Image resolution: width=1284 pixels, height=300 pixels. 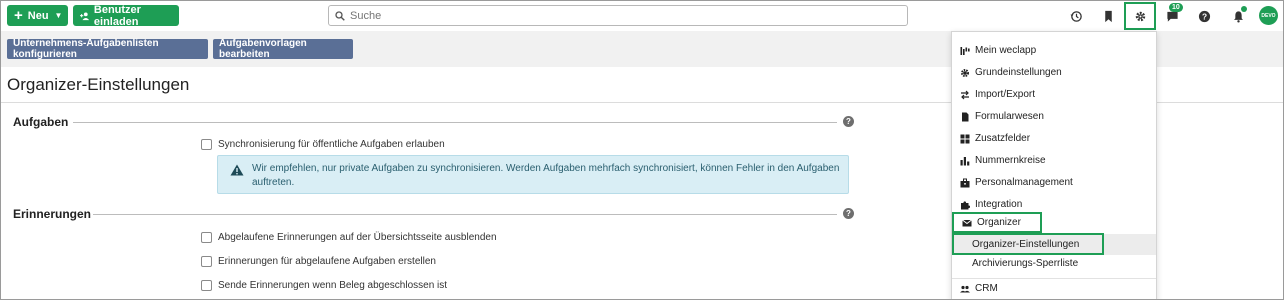 I want to click on plus-icon: +, so click(x=18, y=15).